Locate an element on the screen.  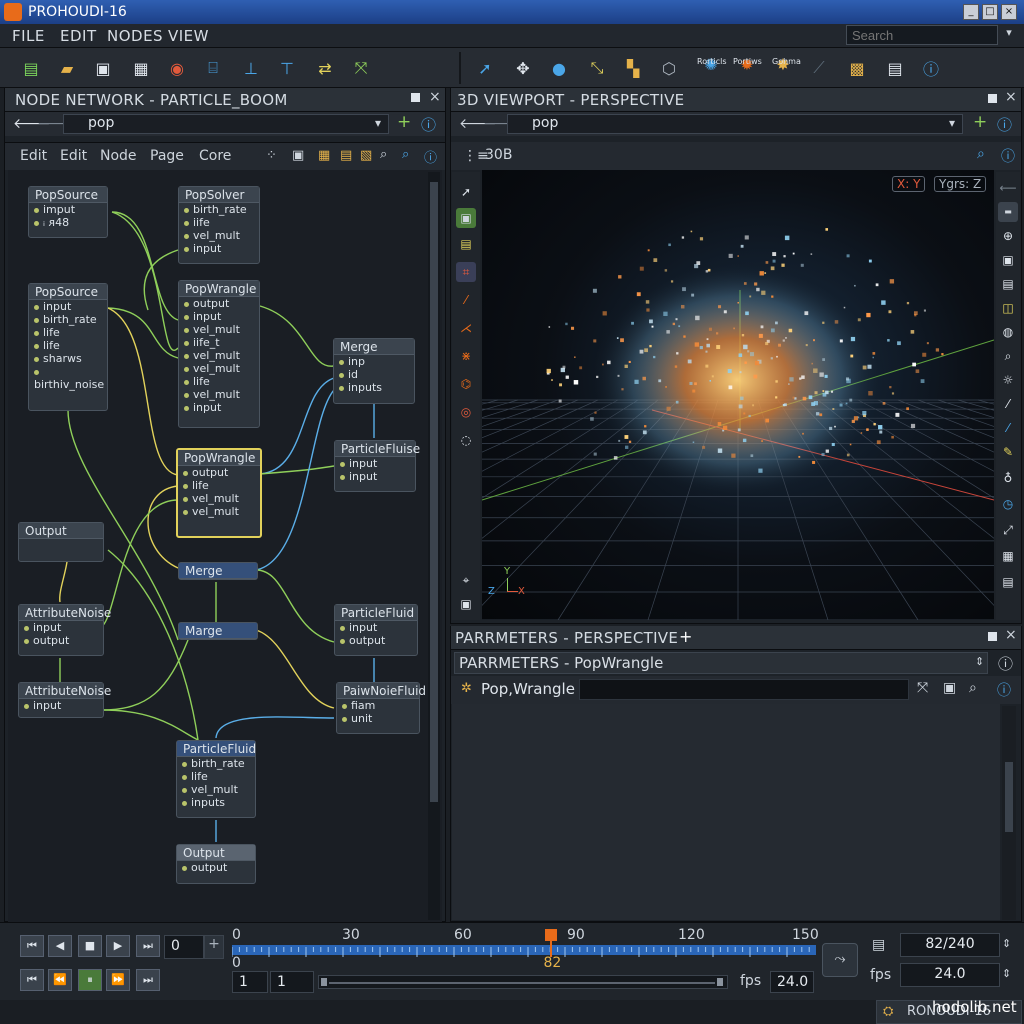
net-menu-edit: Edit is located at coordinates (33, 156).